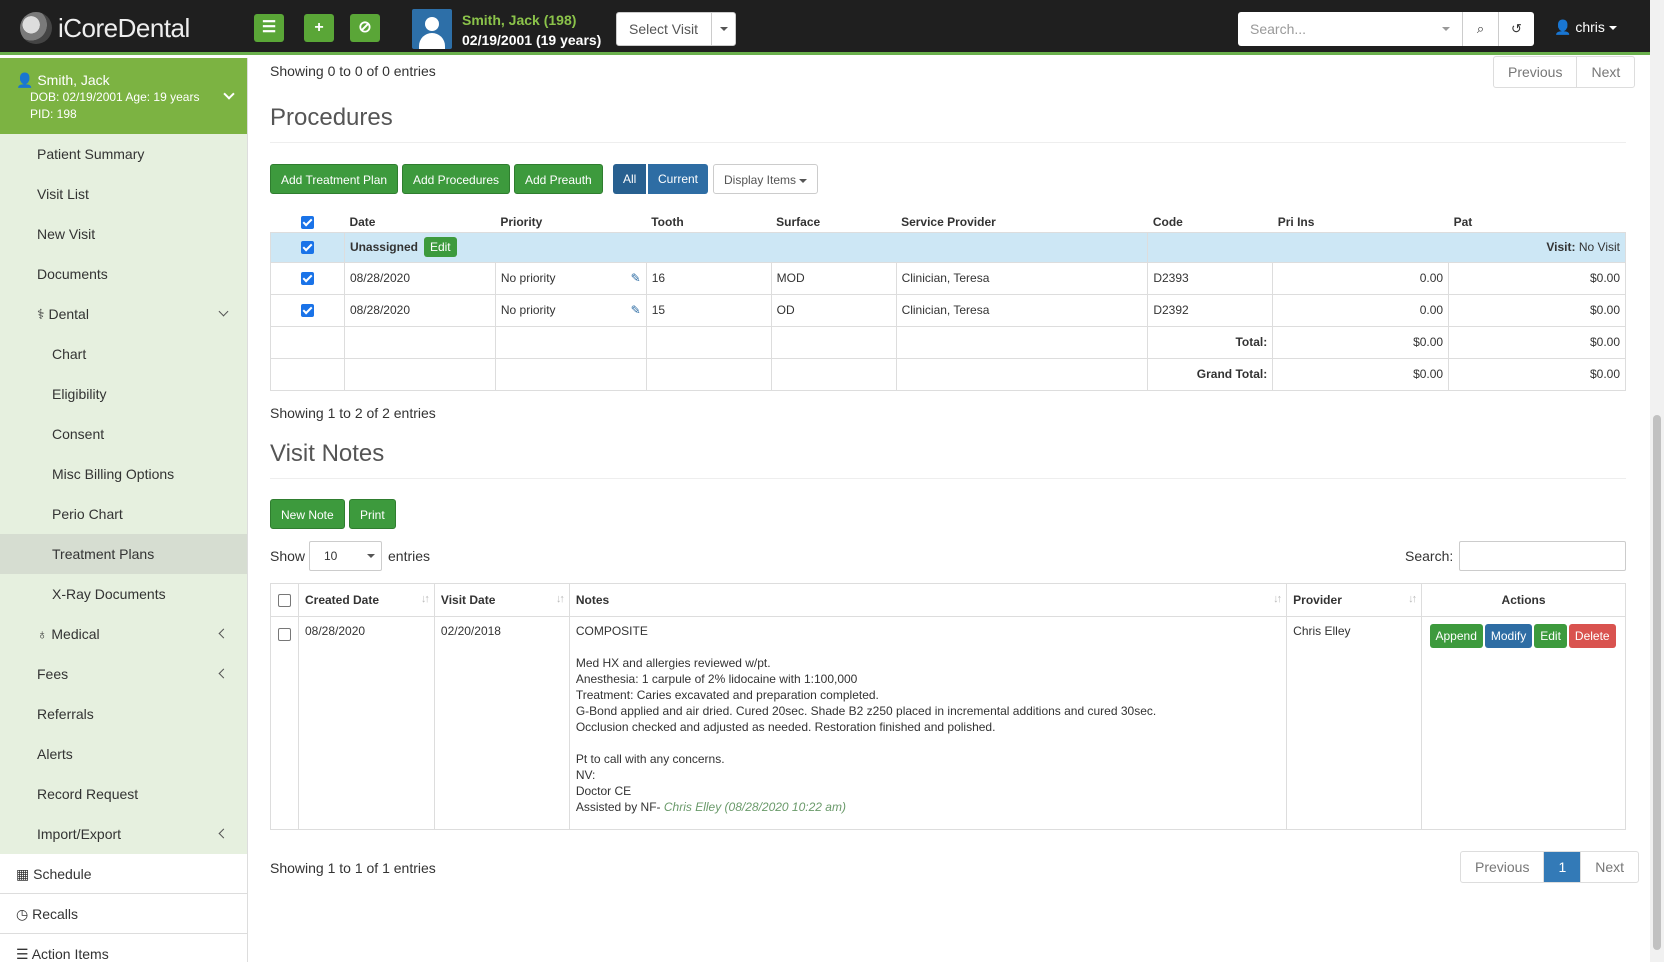 The image size is (1664, 962). What do you see at coordinates (123, 634) in the screenshot?
I see `sidebar-item-medical: ♁ Medical` at bounding box center [123, 634].